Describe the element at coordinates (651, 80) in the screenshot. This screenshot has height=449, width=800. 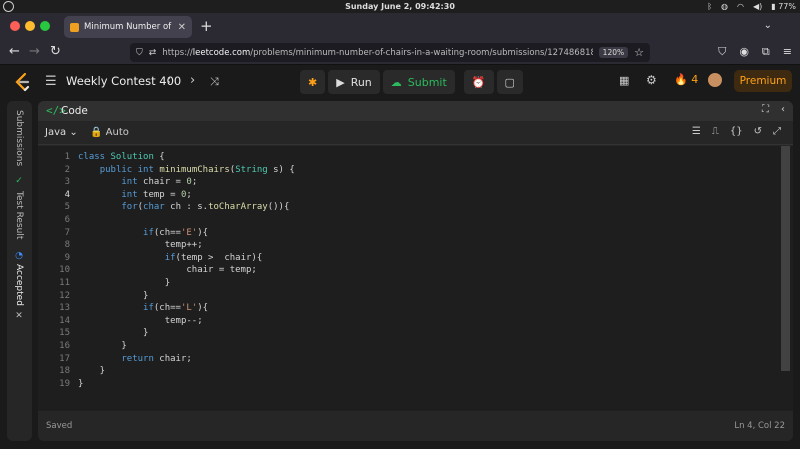
I see `settings-gear-icon: ⚙` at that location.